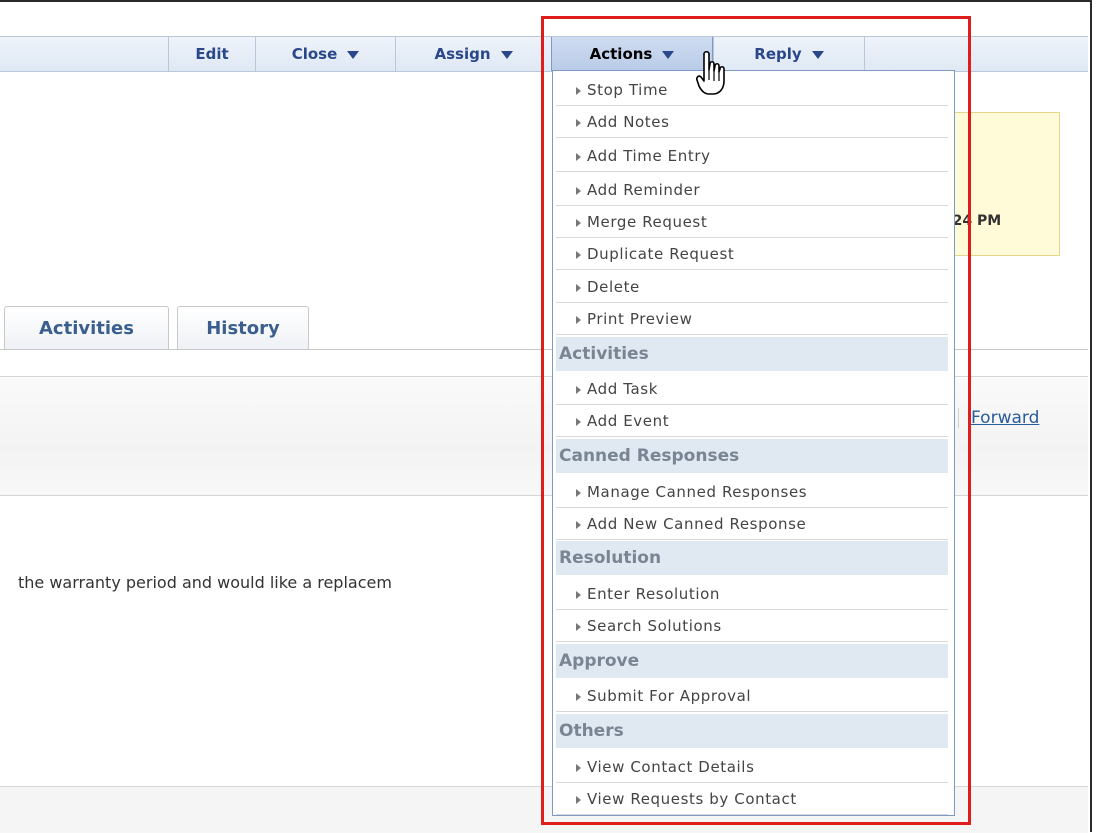 This screenshot has width=1099, height=834. Describe the element at coordinates (621, 54) in the screenshot. I see `actions-label: Actions` at that location.